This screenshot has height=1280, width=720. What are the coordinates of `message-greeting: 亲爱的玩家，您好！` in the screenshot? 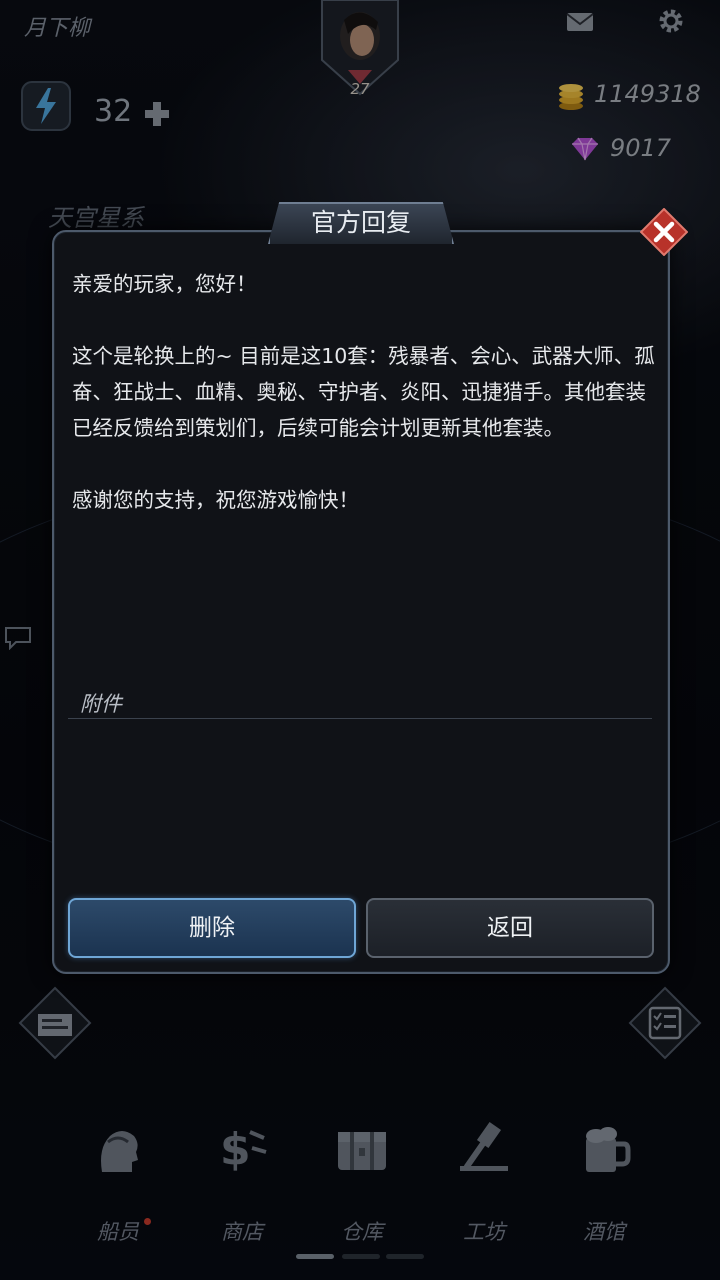 It's located at (164, 284).